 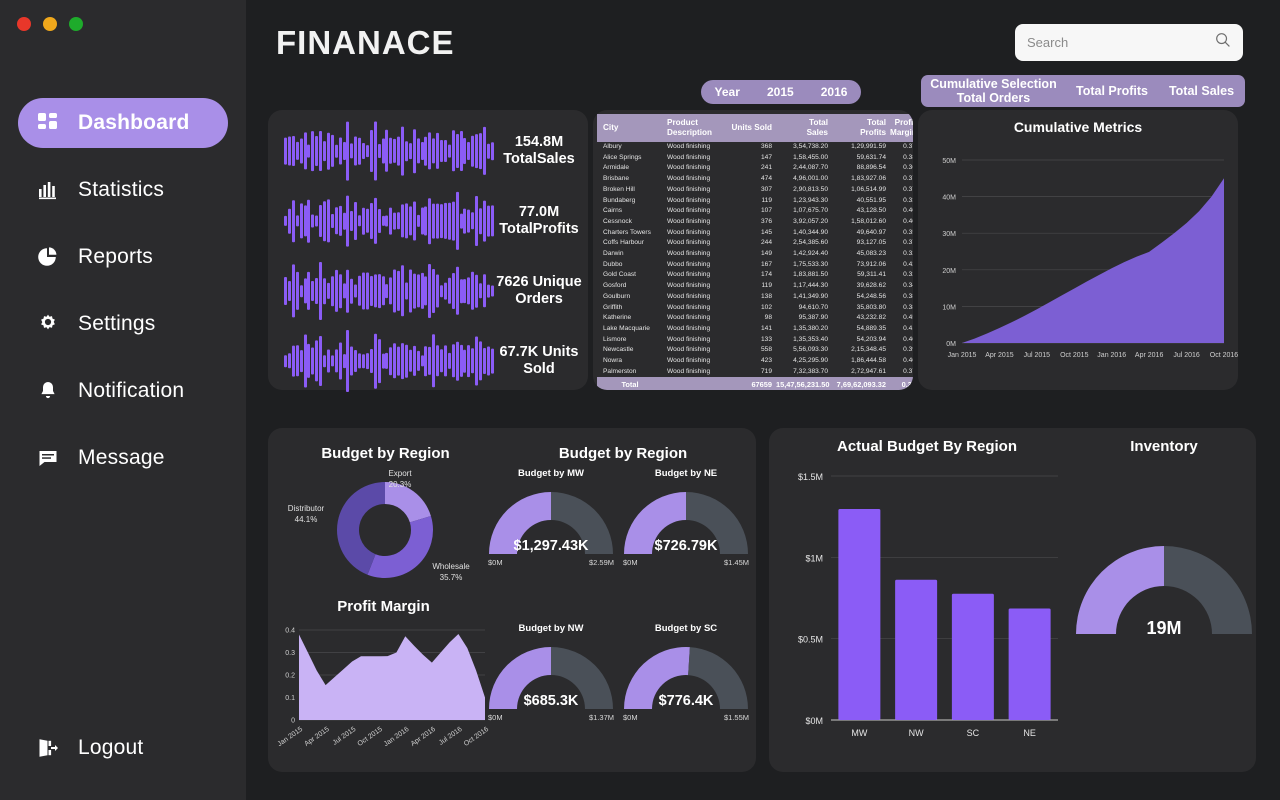 What do you see at coordinates (24, 24) in the screenshot?
I see `close-window-button` at bounding box center [24, 24].